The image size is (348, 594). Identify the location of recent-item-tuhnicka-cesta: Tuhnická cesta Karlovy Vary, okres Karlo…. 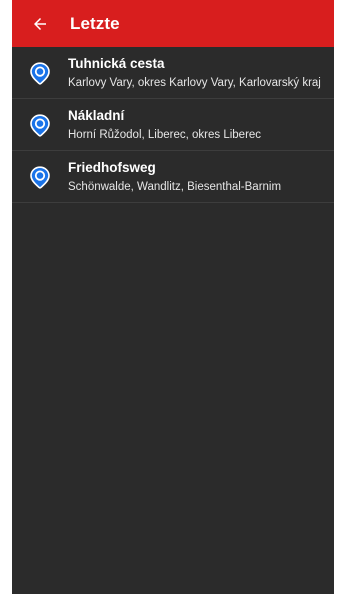
(173, 73).